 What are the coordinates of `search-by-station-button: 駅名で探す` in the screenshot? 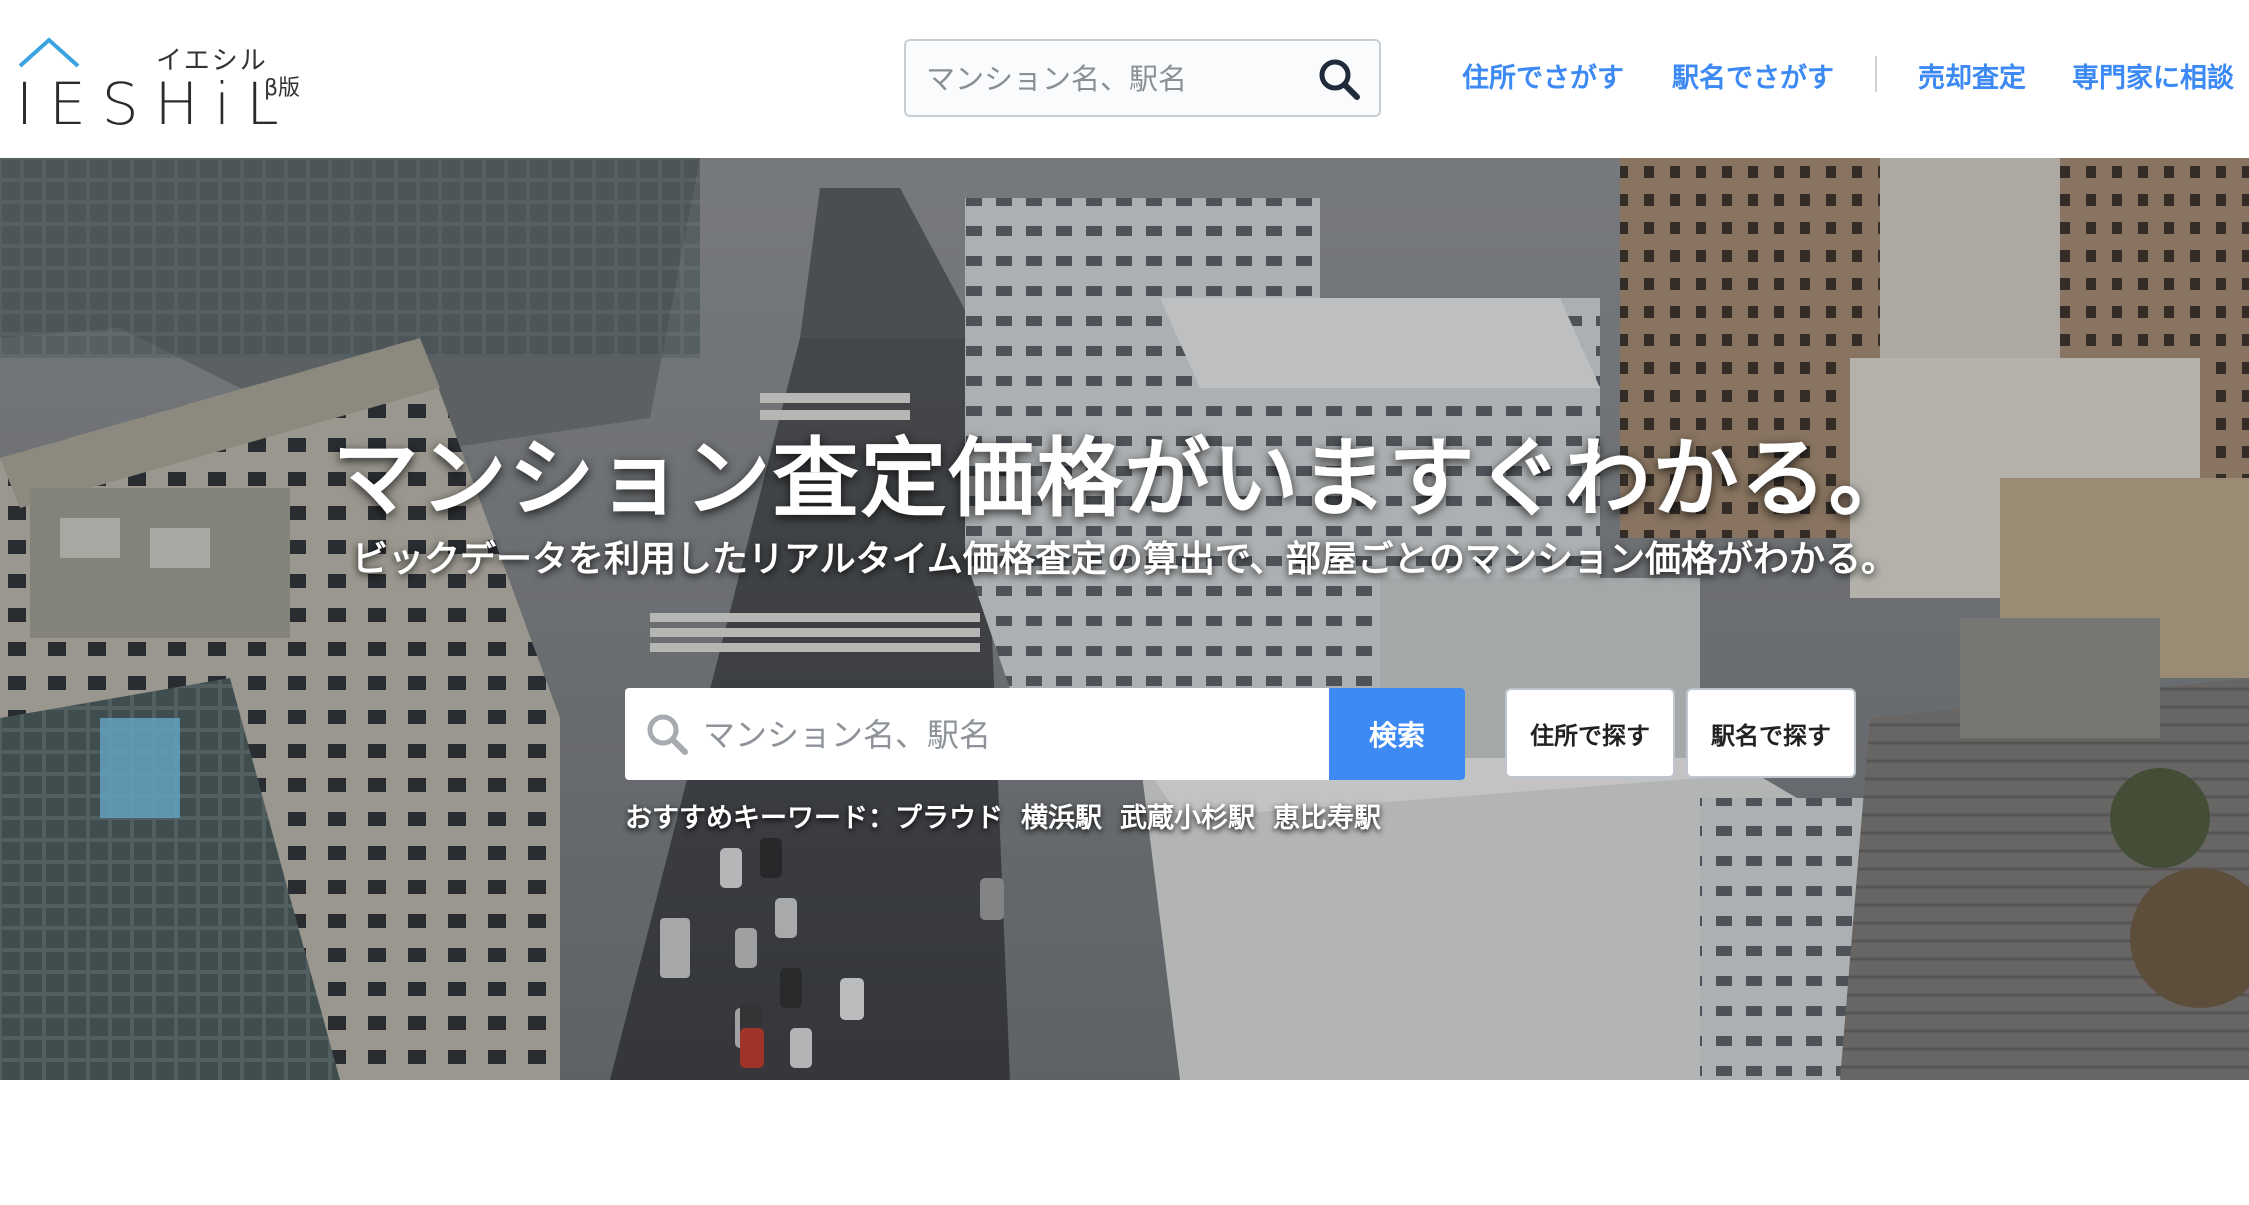 It's located at (1771, 733).